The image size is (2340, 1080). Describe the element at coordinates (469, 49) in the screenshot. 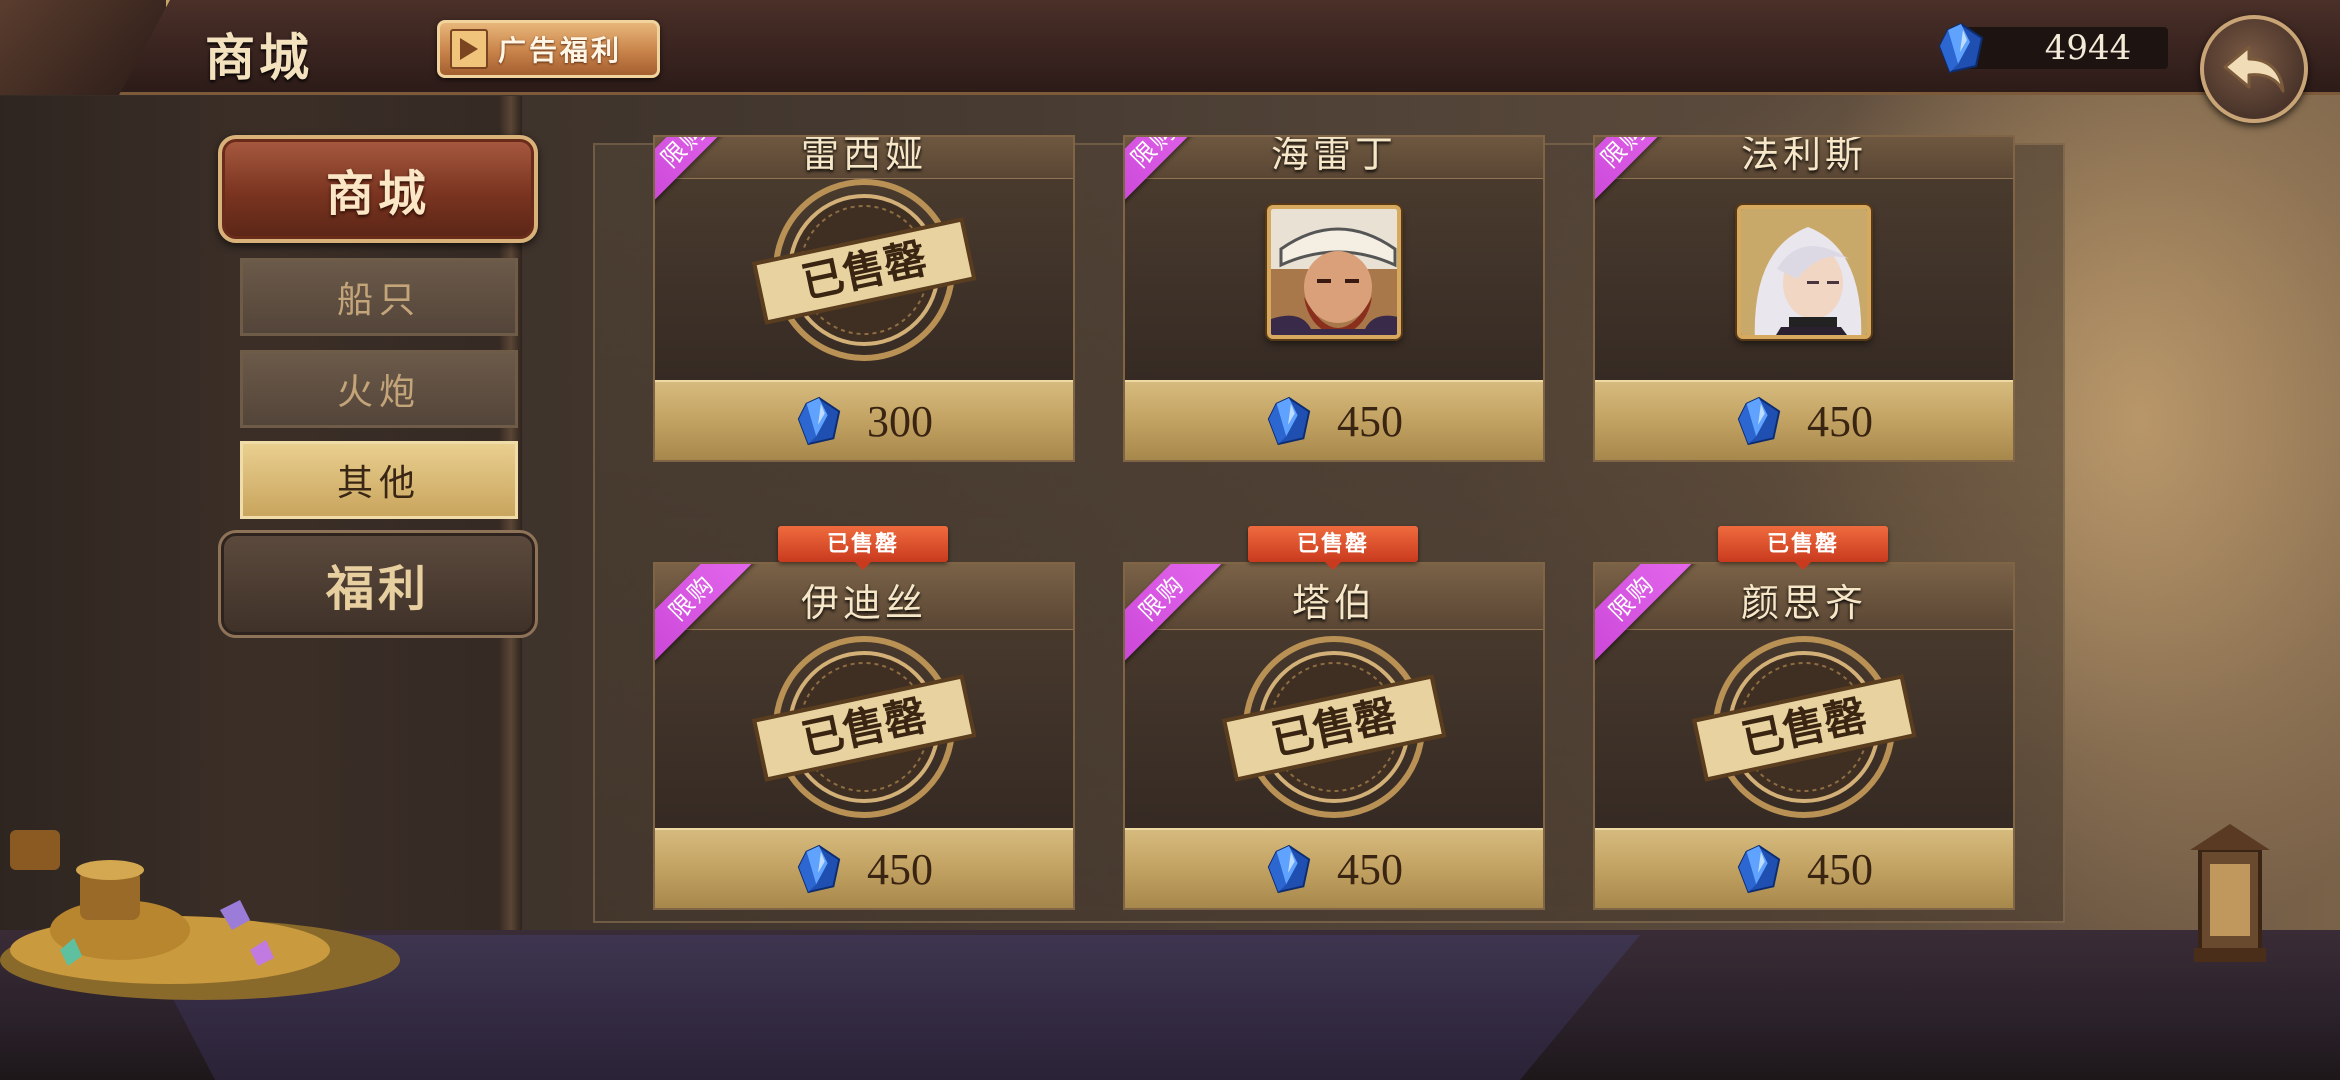

I see `video-play-icon` at that location.